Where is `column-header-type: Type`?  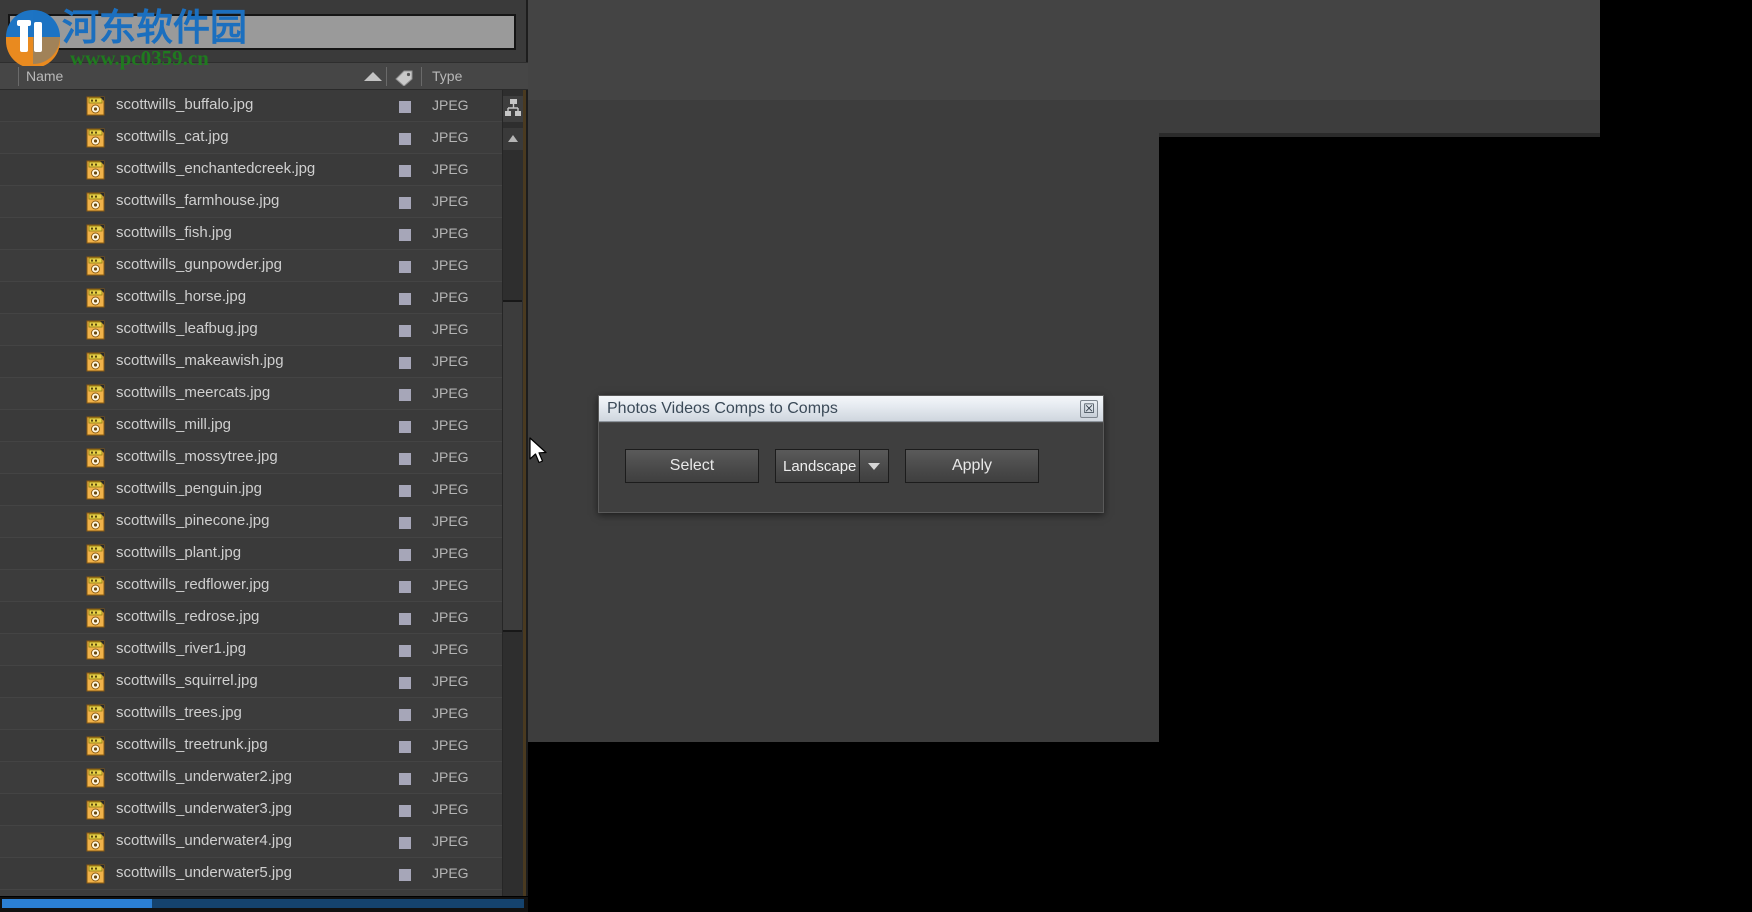
column-header-type: Type is located at coordinates (447, 76).